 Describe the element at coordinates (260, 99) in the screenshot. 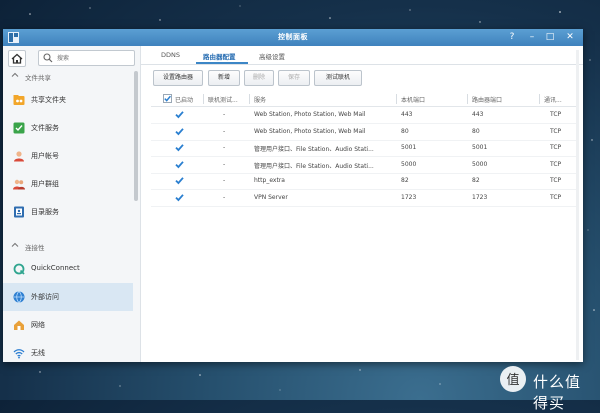

I see `column-service: 服务` at that location.